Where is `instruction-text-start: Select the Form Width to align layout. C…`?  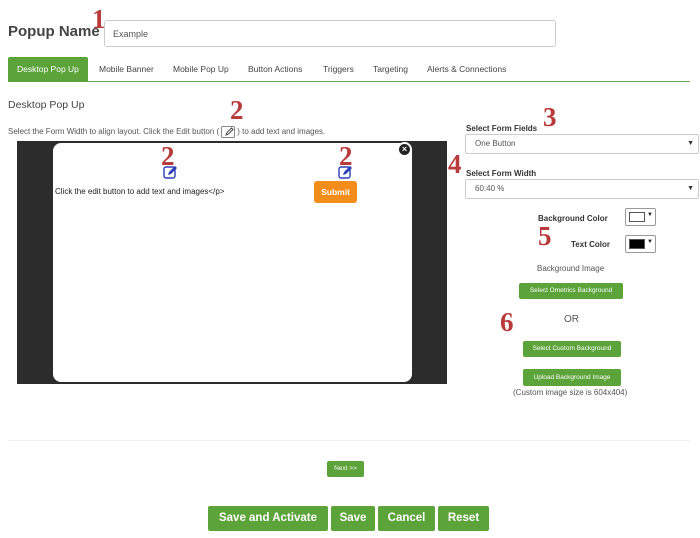
instruction-text-start: Select the Form Width to align layout. C… is located at coordinates (114, 132).